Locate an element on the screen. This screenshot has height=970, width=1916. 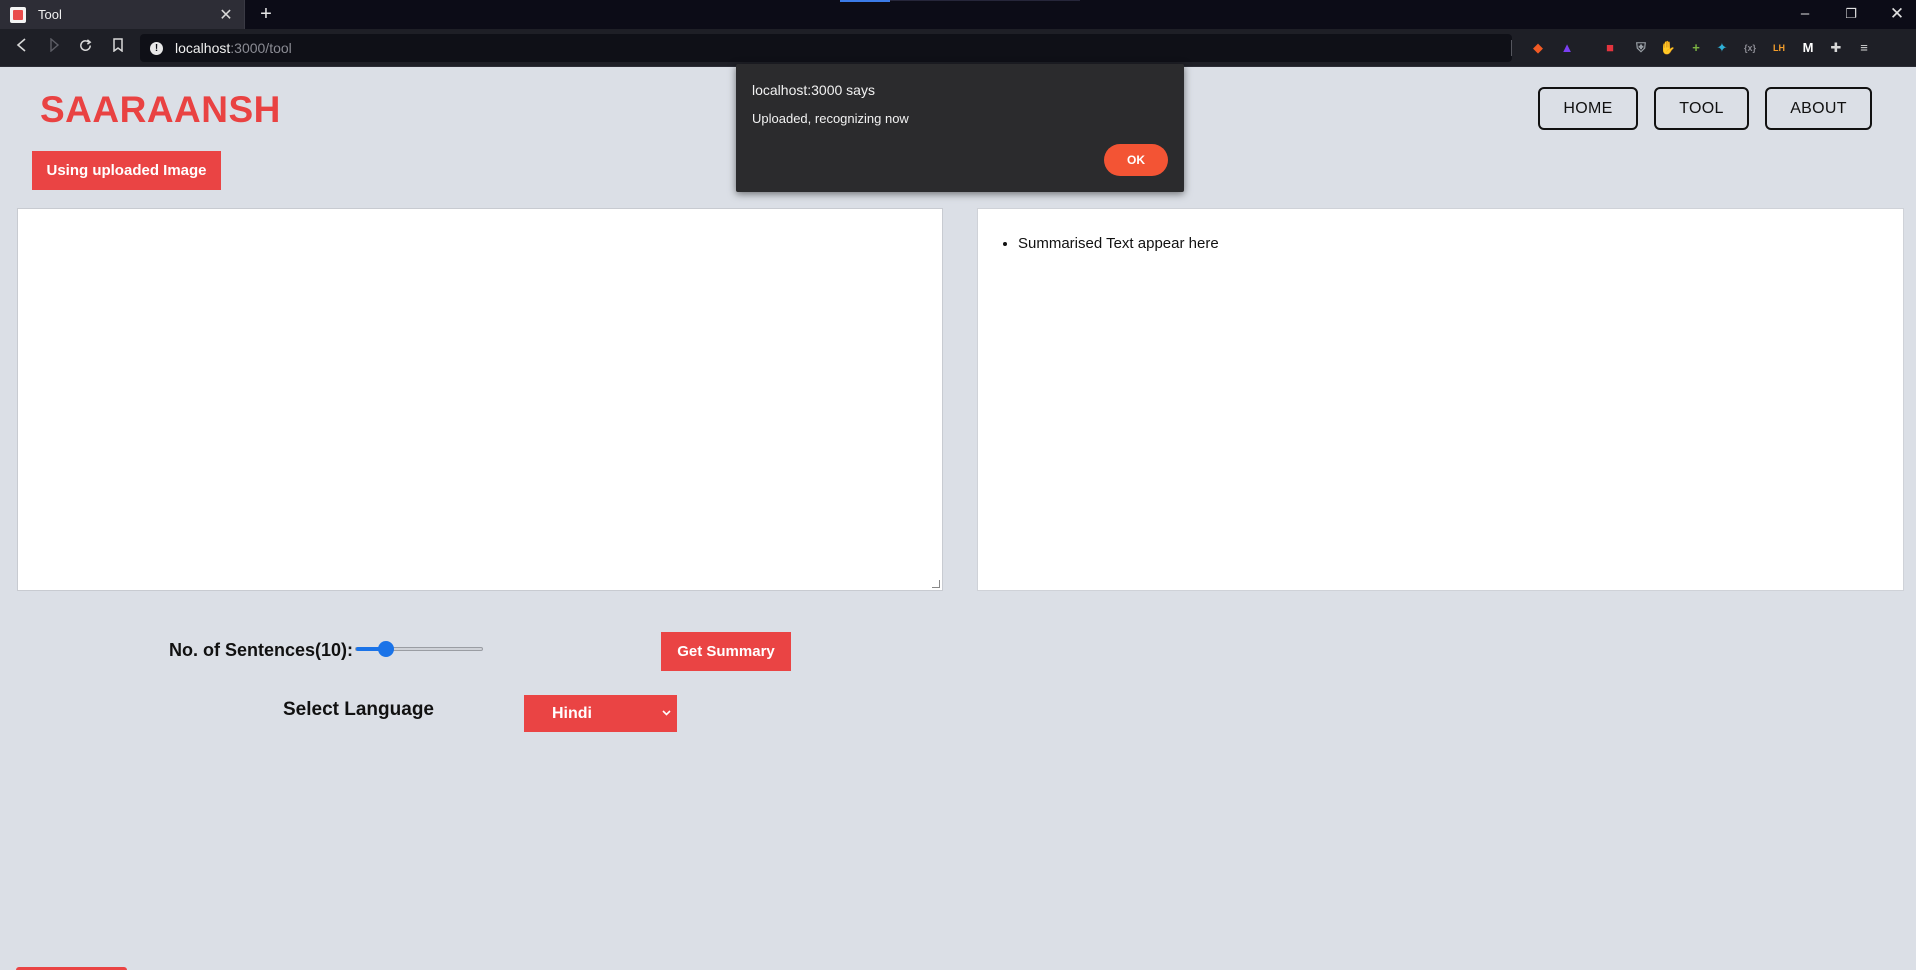
minimize-button: – is located at coordinates (1805, 14).